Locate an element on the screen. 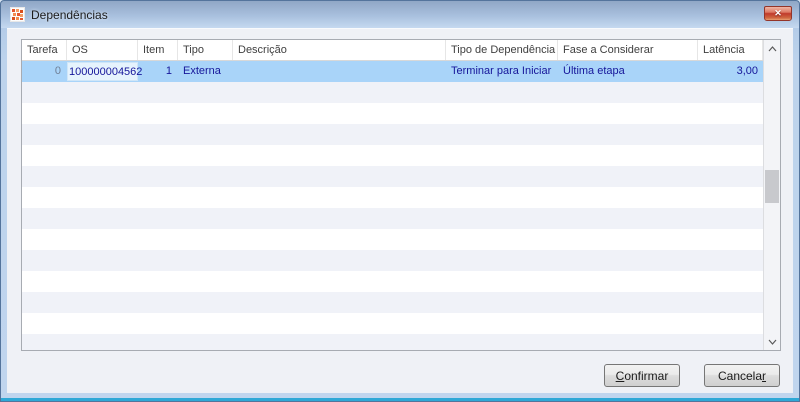  cell-tipo-de-dependencia: Terminar para Iniciar is located at coordinates (501, 71).